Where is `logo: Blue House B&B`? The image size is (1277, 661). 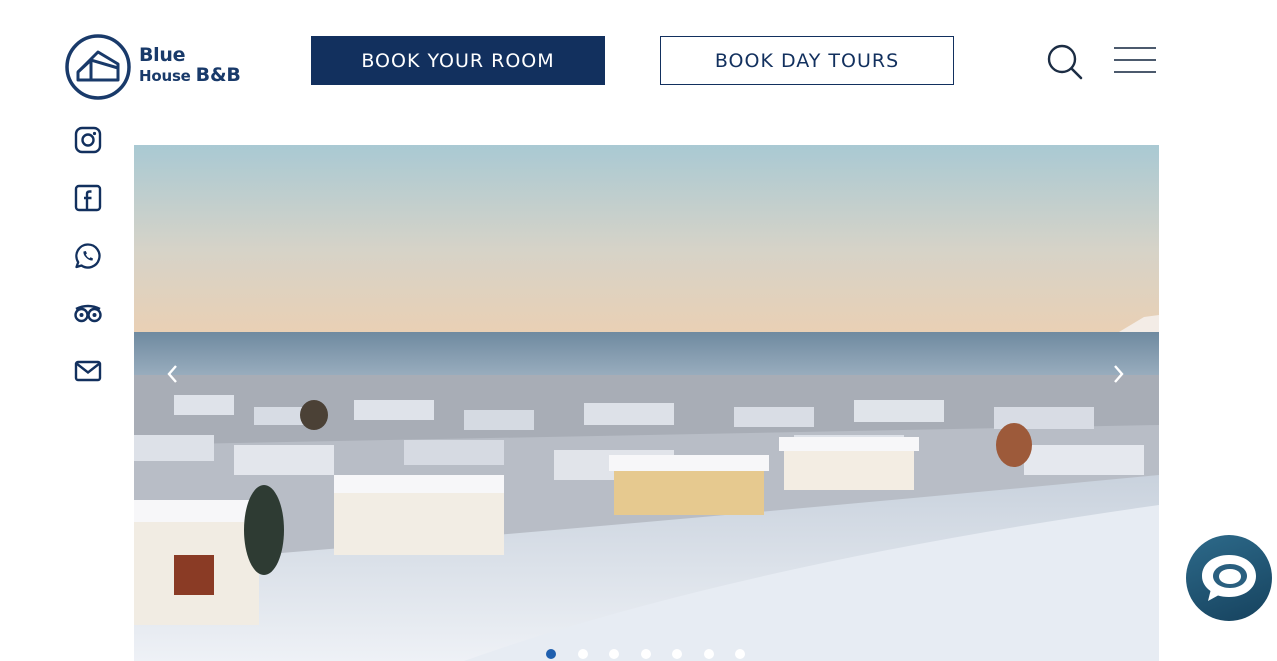
logo: Blue House B&B is located at coordinates (155, 67).